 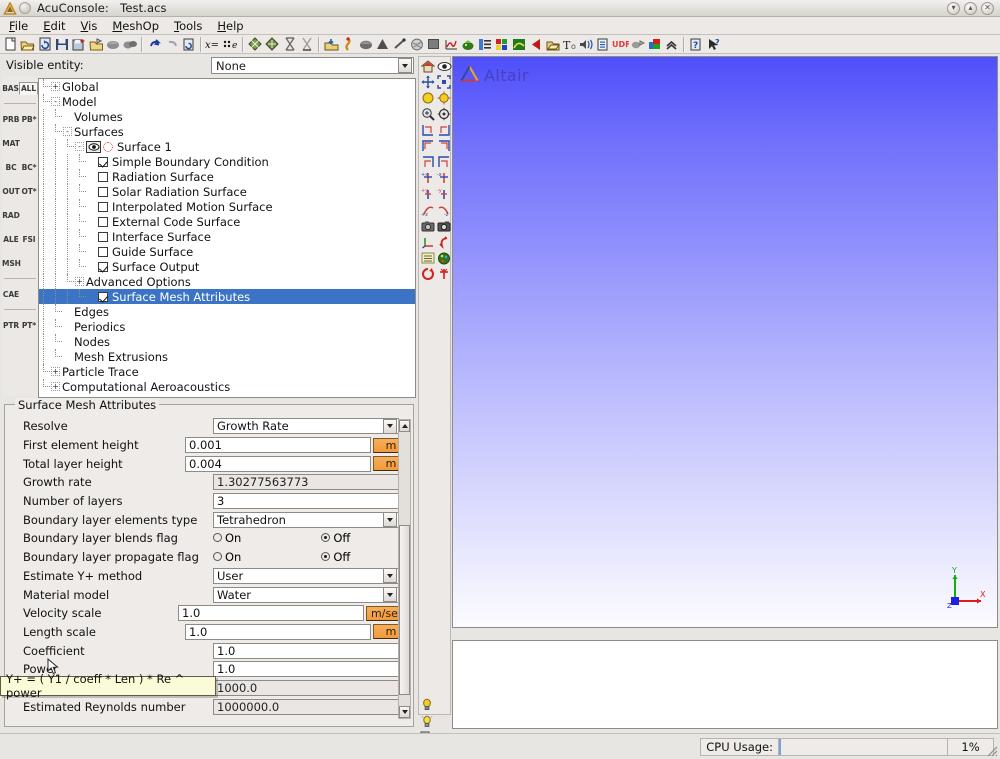 I want to click on camera-icon, so click(x=428, y=226).